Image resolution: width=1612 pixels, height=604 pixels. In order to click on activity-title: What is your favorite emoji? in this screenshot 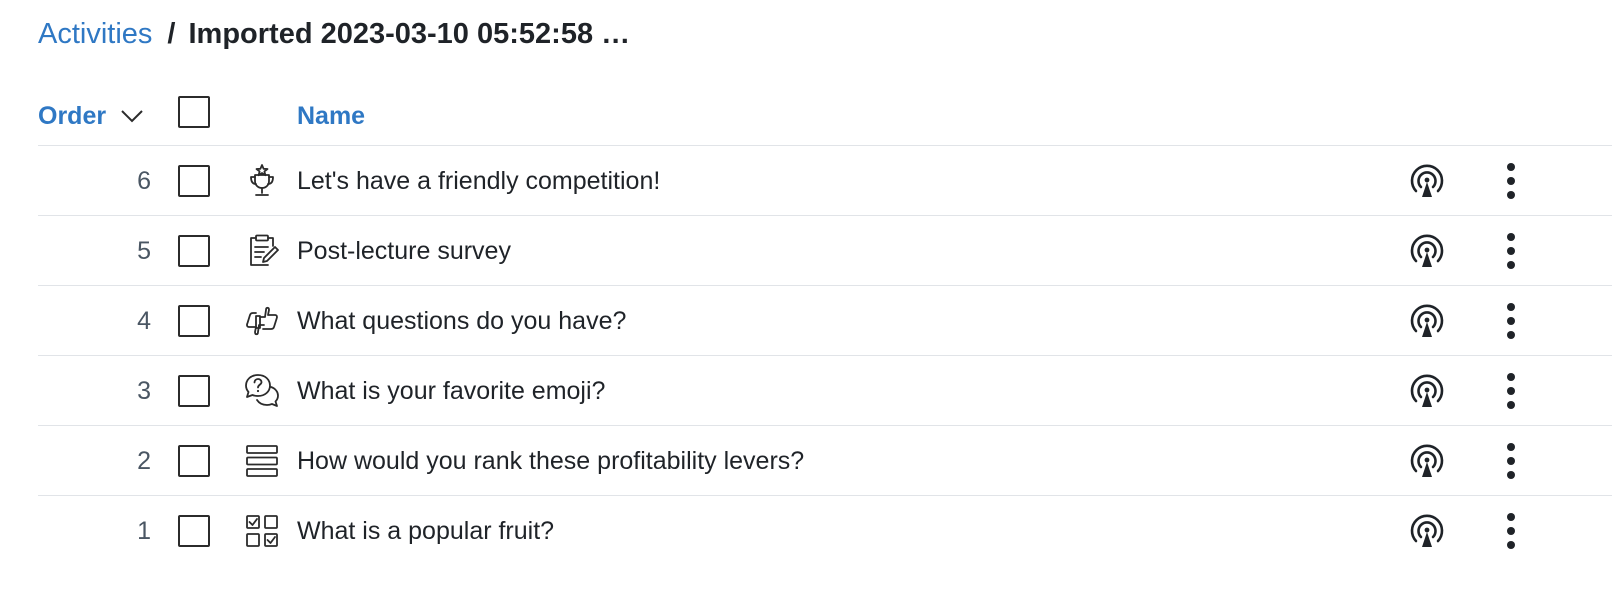, I will do `click(451, 391)`.